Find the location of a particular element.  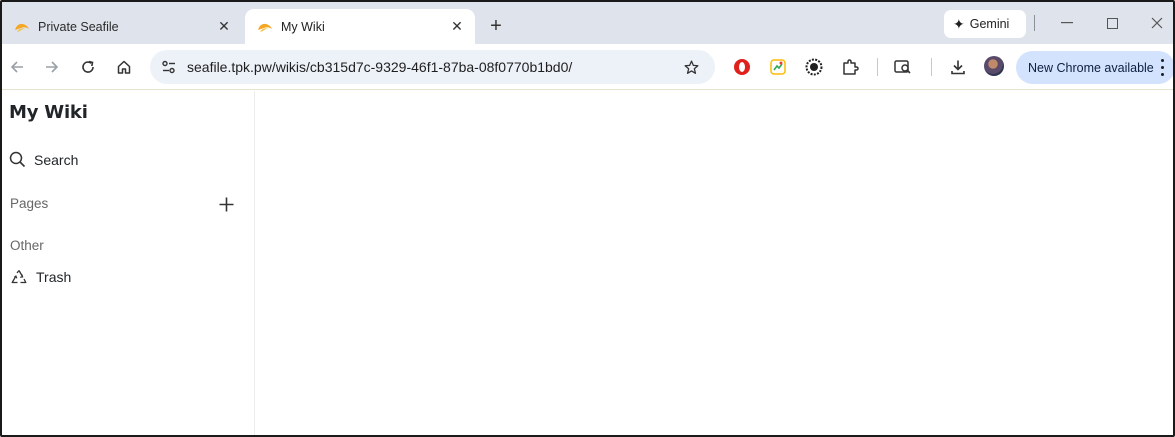

gear-extension-icon is located at coordinates (814, 67).